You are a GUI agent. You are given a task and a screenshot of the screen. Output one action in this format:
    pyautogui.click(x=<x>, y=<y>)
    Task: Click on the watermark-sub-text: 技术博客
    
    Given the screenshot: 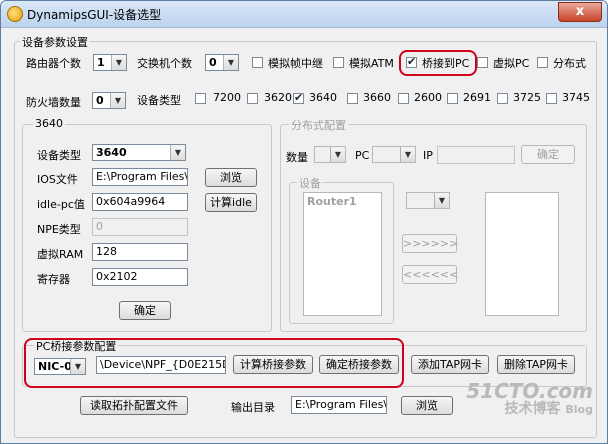 What is the action you would take?
    pyautogui.click(x=532, y=409)
    